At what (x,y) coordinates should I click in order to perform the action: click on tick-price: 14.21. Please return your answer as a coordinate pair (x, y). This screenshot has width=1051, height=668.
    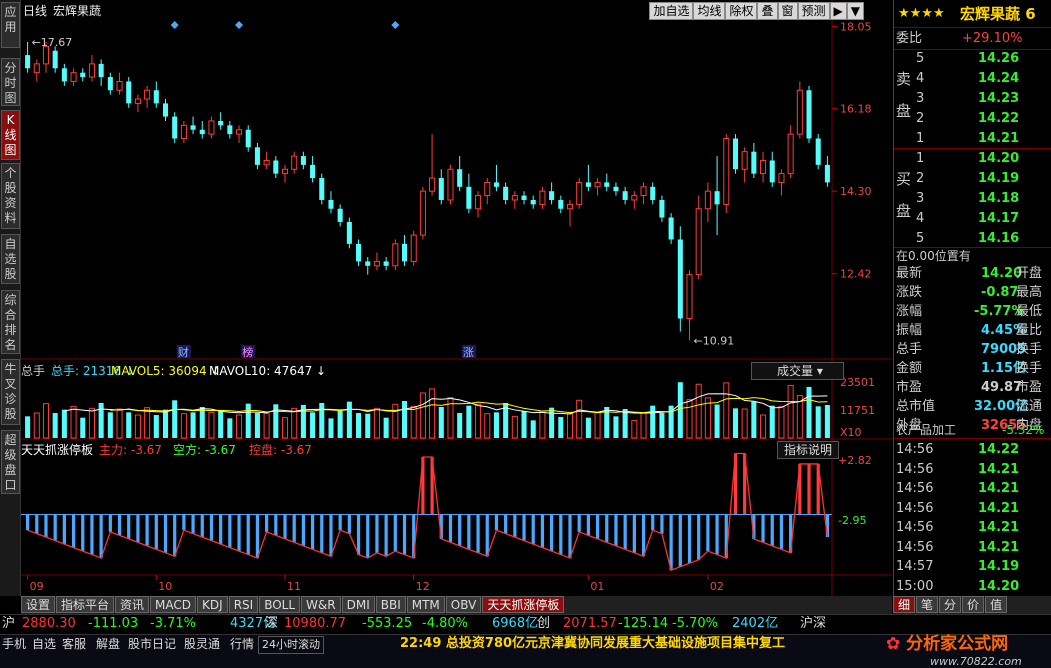
    Looking at the image, I should click on (999, 488).